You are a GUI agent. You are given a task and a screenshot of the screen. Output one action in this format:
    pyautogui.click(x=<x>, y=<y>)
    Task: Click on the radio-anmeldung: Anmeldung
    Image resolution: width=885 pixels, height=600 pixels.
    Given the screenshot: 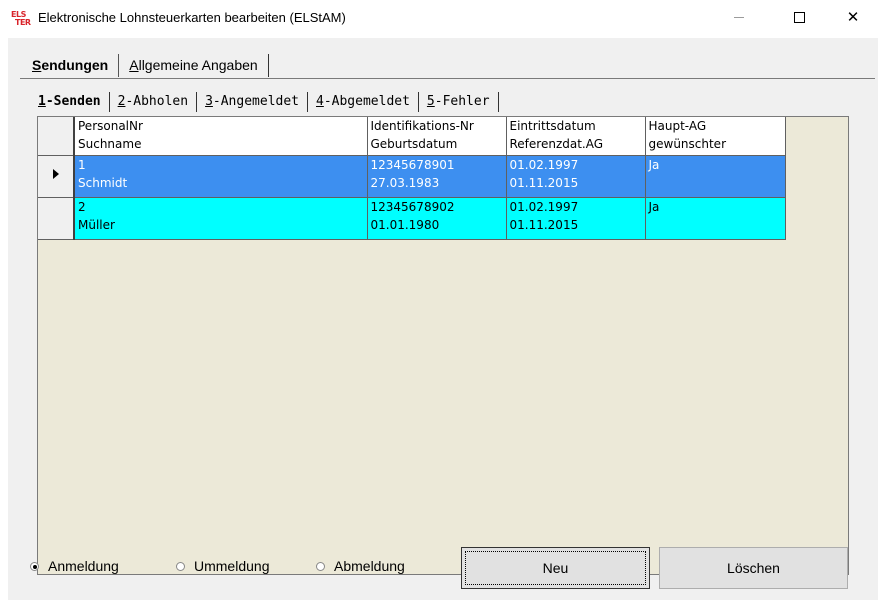 What is the action you would take?
    pyautogui.click(x=74, y=566)
    